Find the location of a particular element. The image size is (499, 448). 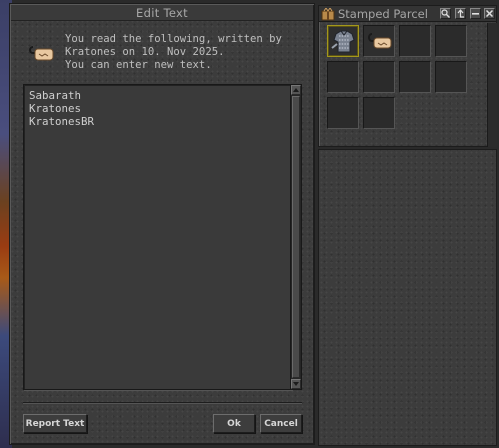

scroll-track is located at coordinates (296, 237).